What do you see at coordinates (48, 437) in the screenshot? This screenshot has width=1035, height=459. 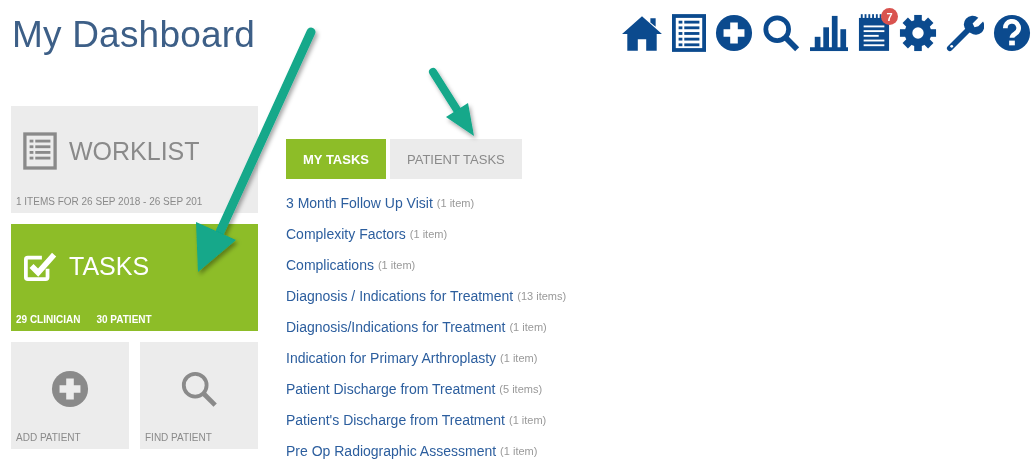 I see `tile-label: ADD PATIENT` at bounding box center [48, 437].